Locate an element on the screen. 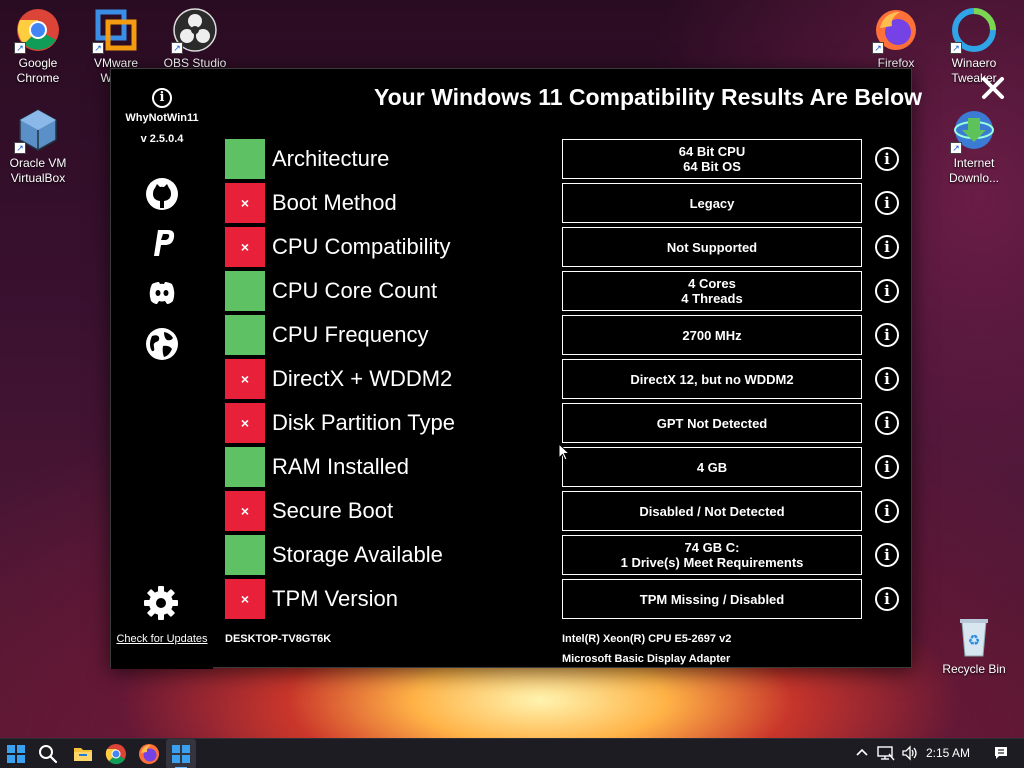  check-value-box: 4 Cores 4 Threads is located at coordinates (712, 291).